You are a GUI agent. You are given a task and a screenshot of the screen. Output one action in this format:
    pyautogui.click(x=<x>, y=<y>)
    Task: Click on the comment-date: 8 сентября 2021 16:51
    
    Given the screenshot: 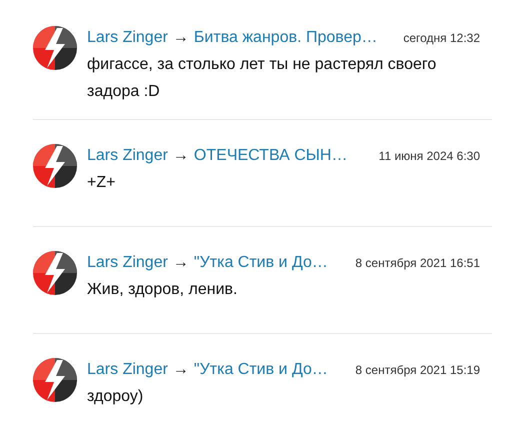 What is the action you would take?
    pyautogui.click(x=417, y=263)
    